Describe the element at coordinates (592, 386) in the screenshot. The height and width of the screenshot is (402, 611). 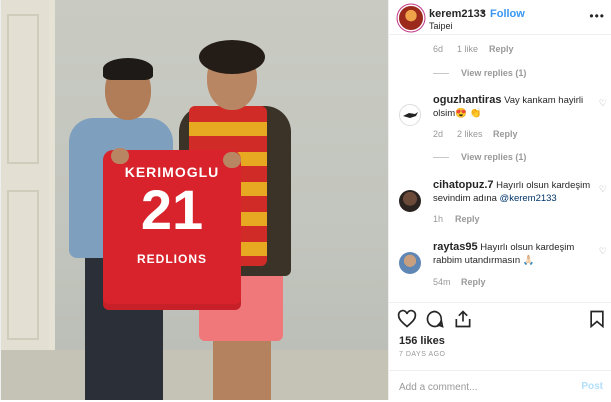
I see `post-comment-button: Post` at that location.